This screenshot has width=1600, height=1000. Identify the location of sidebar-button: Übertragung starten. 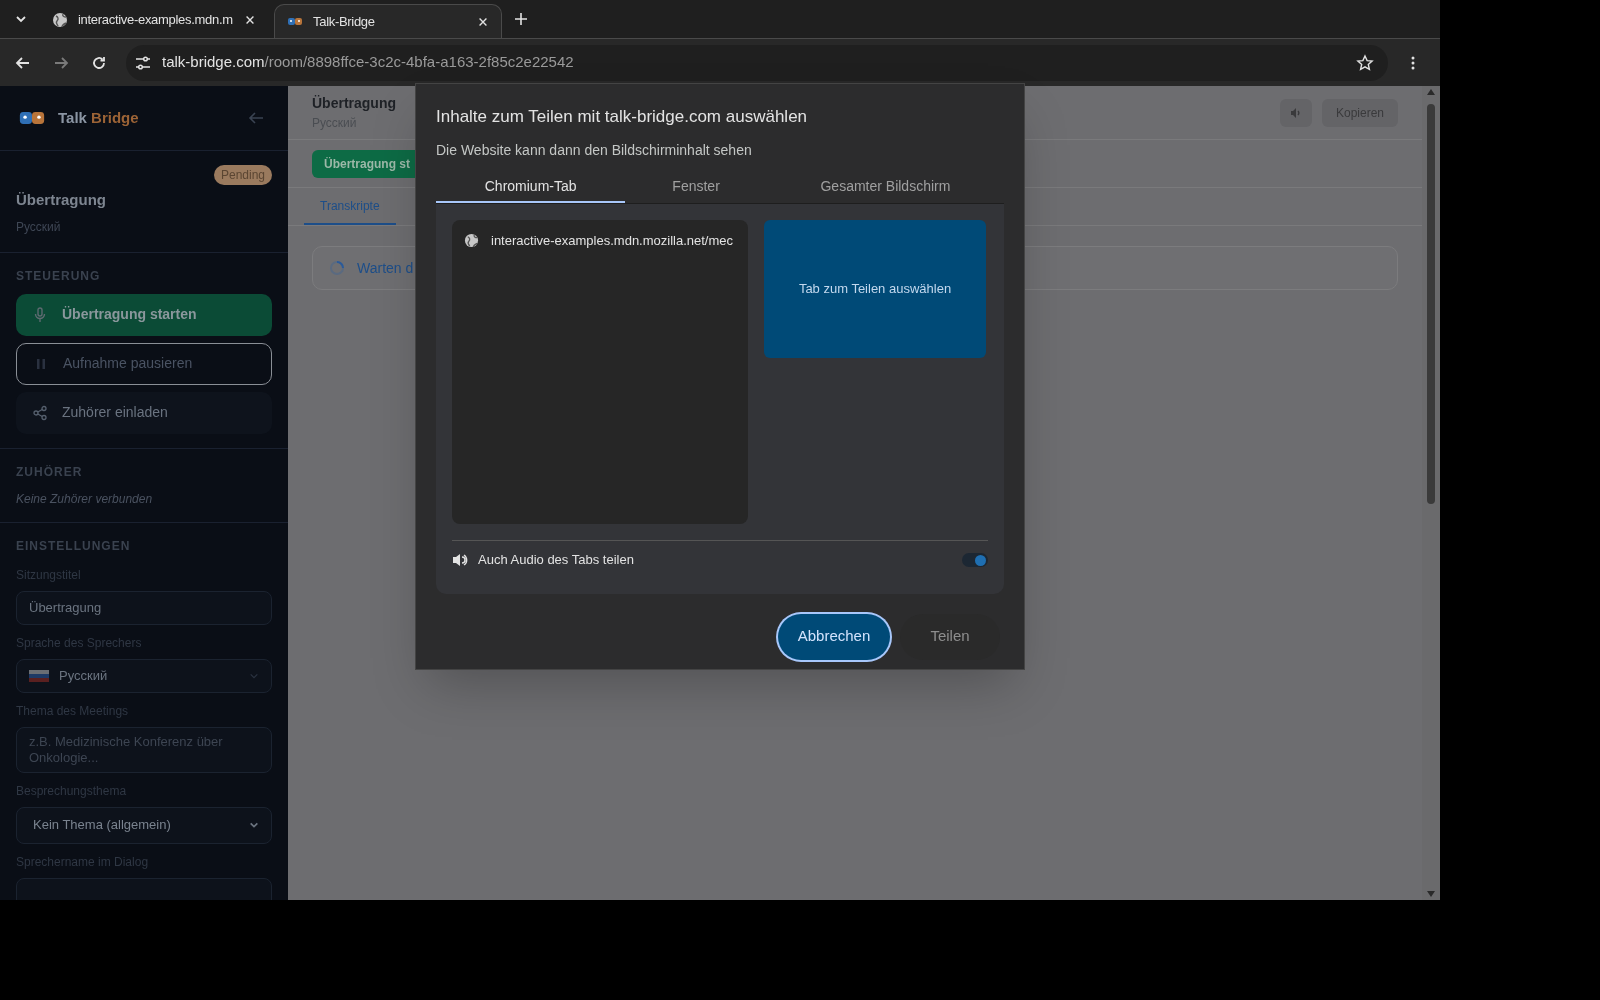
(144, 314).